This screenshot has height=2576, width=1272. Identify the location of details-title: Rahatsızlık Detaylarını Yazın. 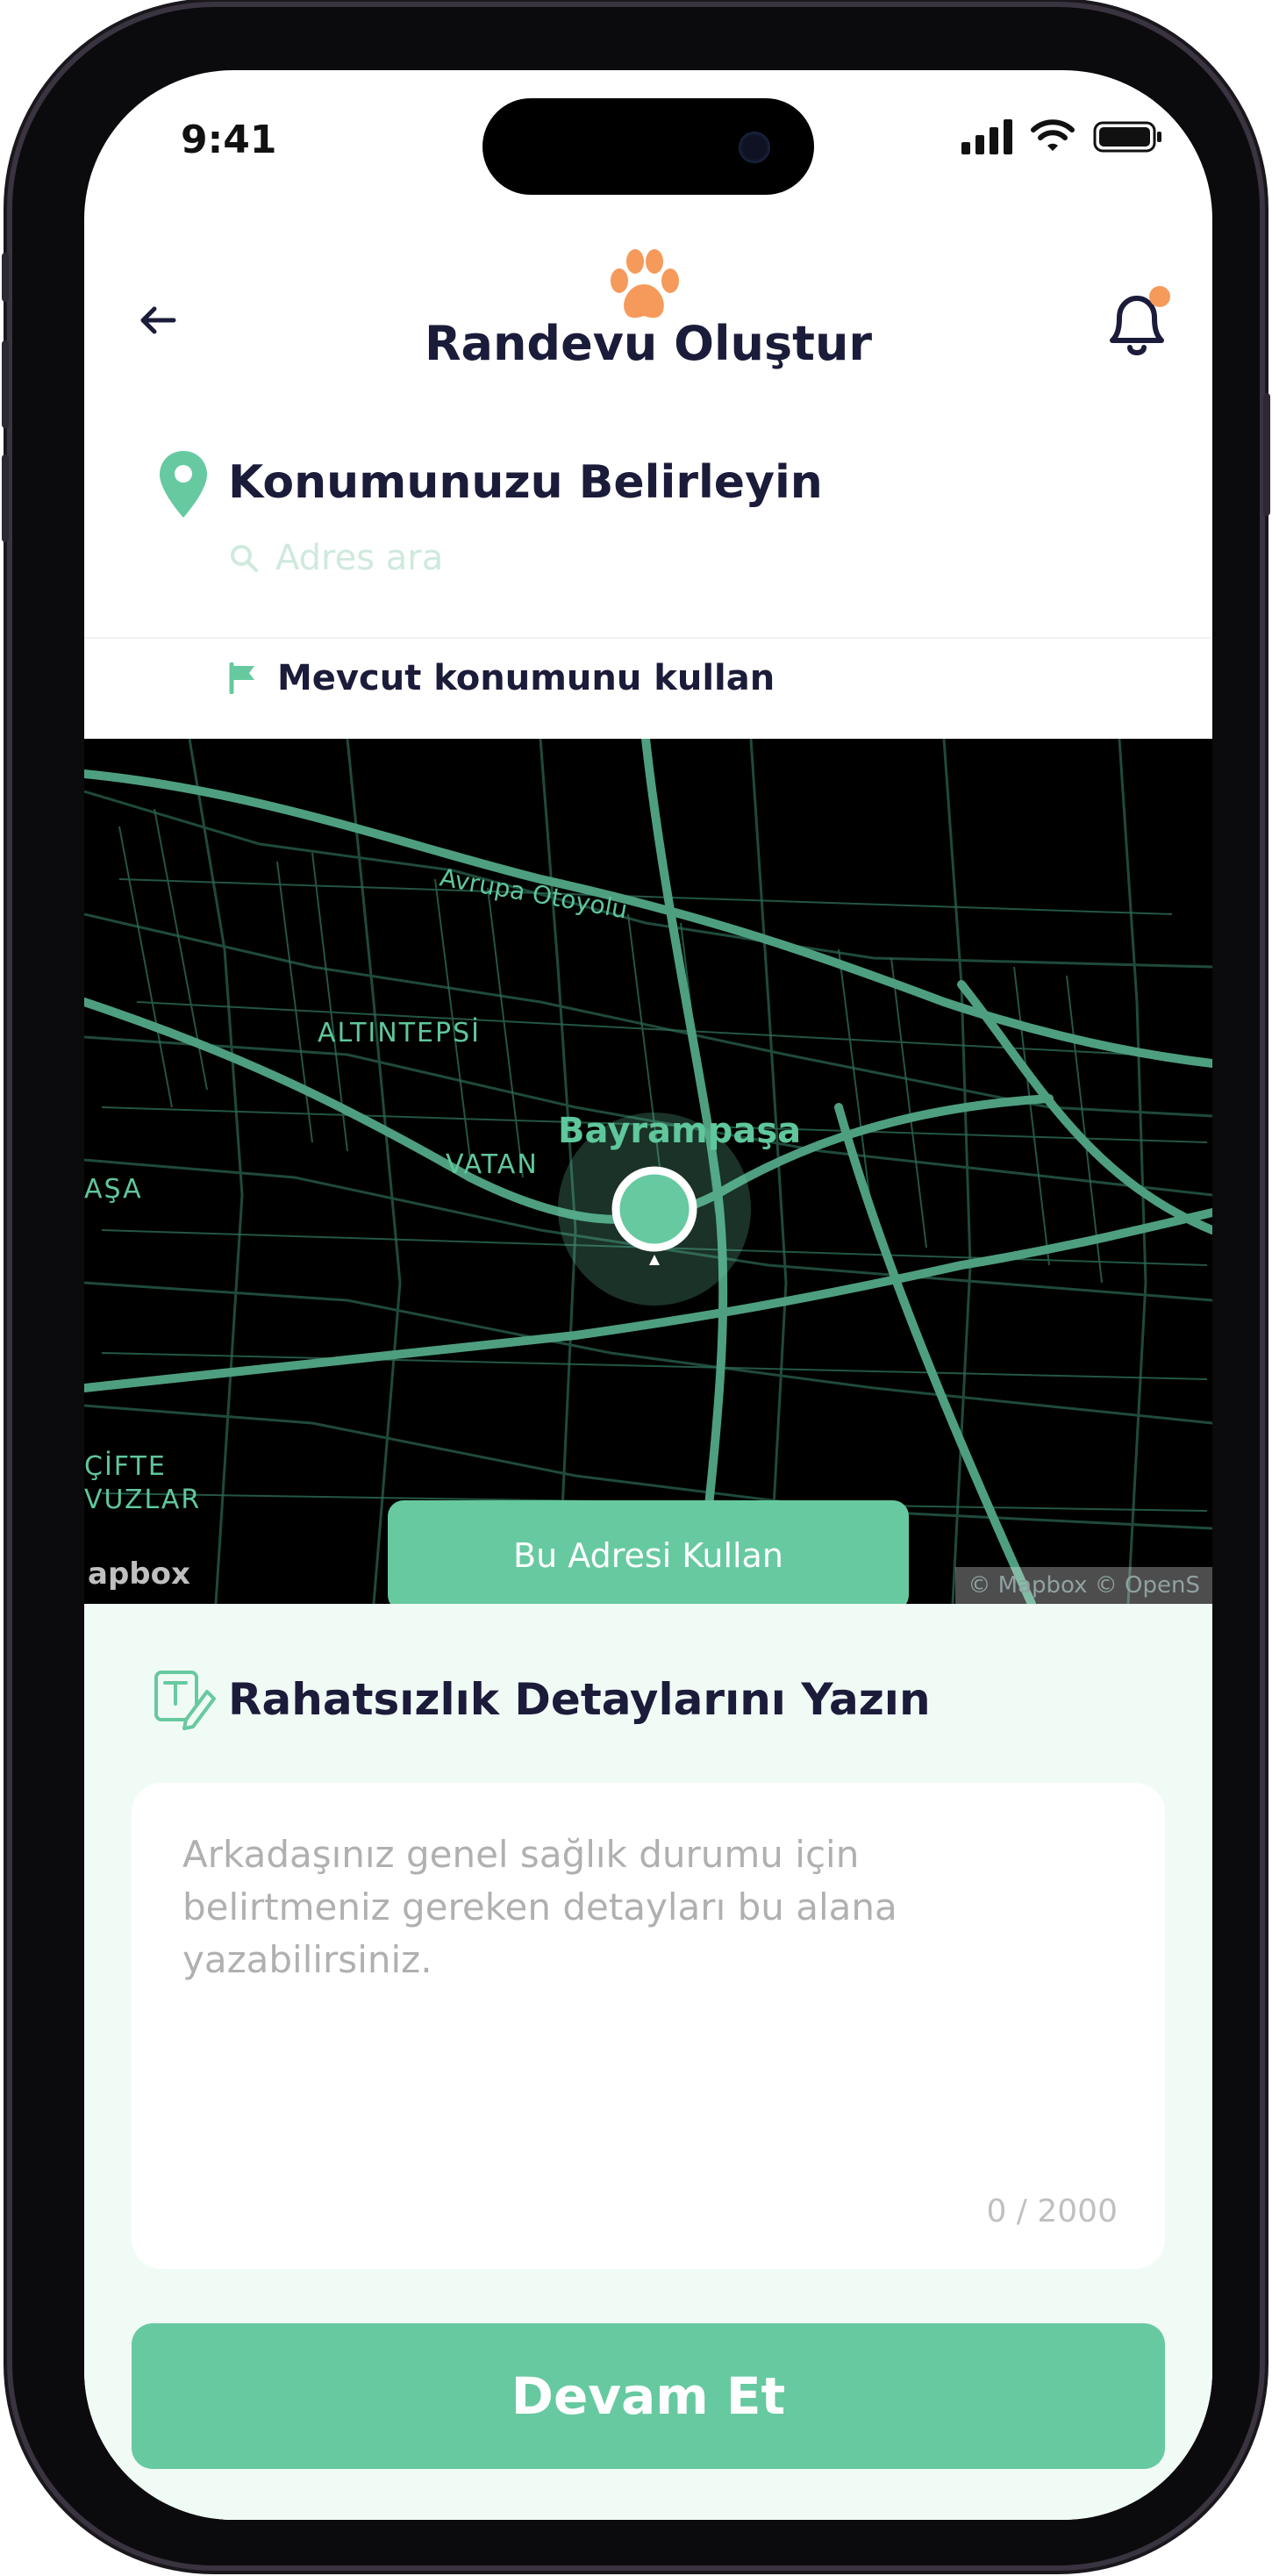
(579, 1699).